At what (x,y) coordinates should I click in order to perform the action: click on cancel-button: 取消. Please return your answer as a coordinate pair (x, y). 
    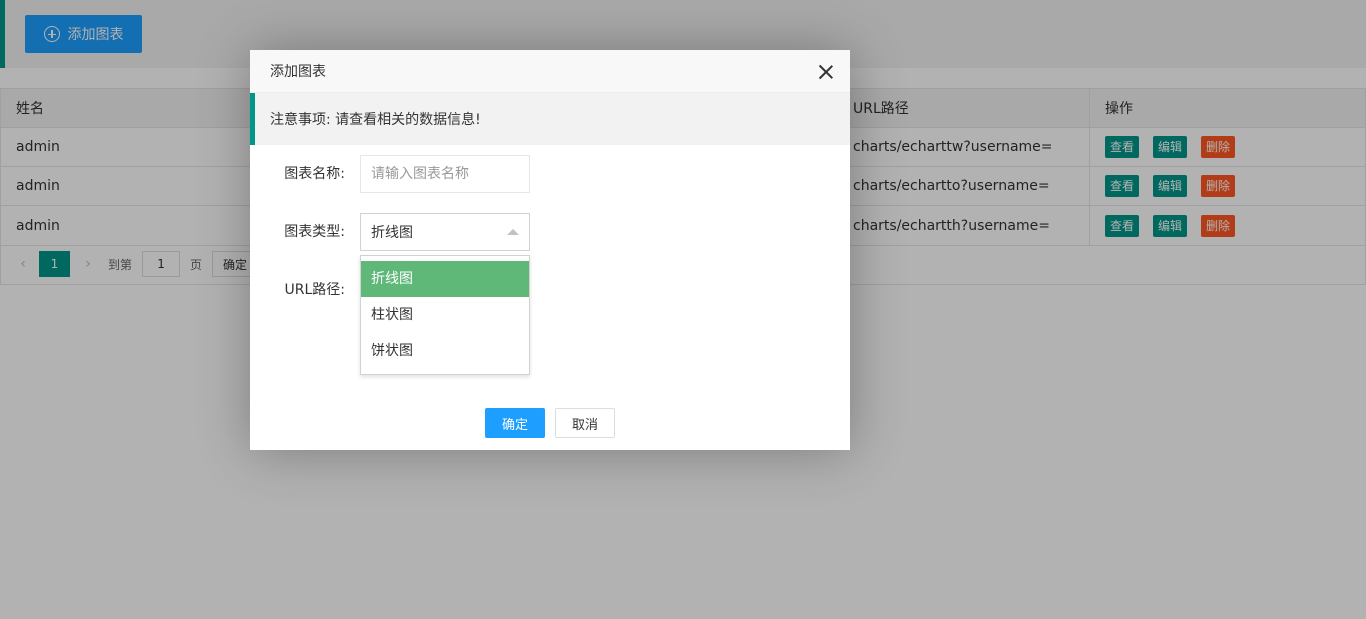
    Looking at the image, I should click on (585, 423).